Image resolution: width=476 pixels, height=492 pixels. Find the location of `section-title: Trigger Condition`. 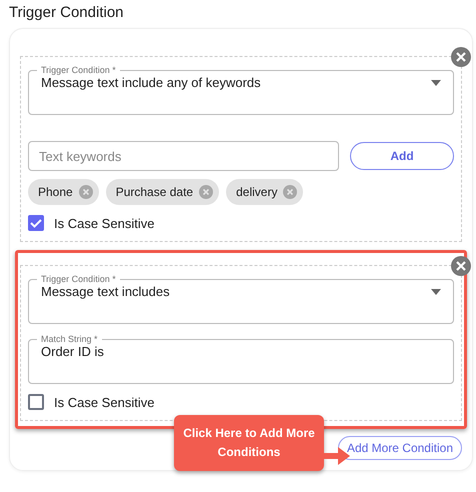

section-title: Trigger Condition is located at coordinates (66, 13).